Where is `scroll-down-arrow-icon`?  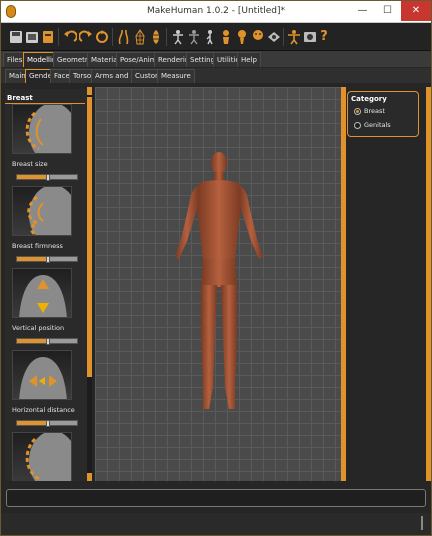 scroll-down-arrow-icon is located at coordinates (89, 477).